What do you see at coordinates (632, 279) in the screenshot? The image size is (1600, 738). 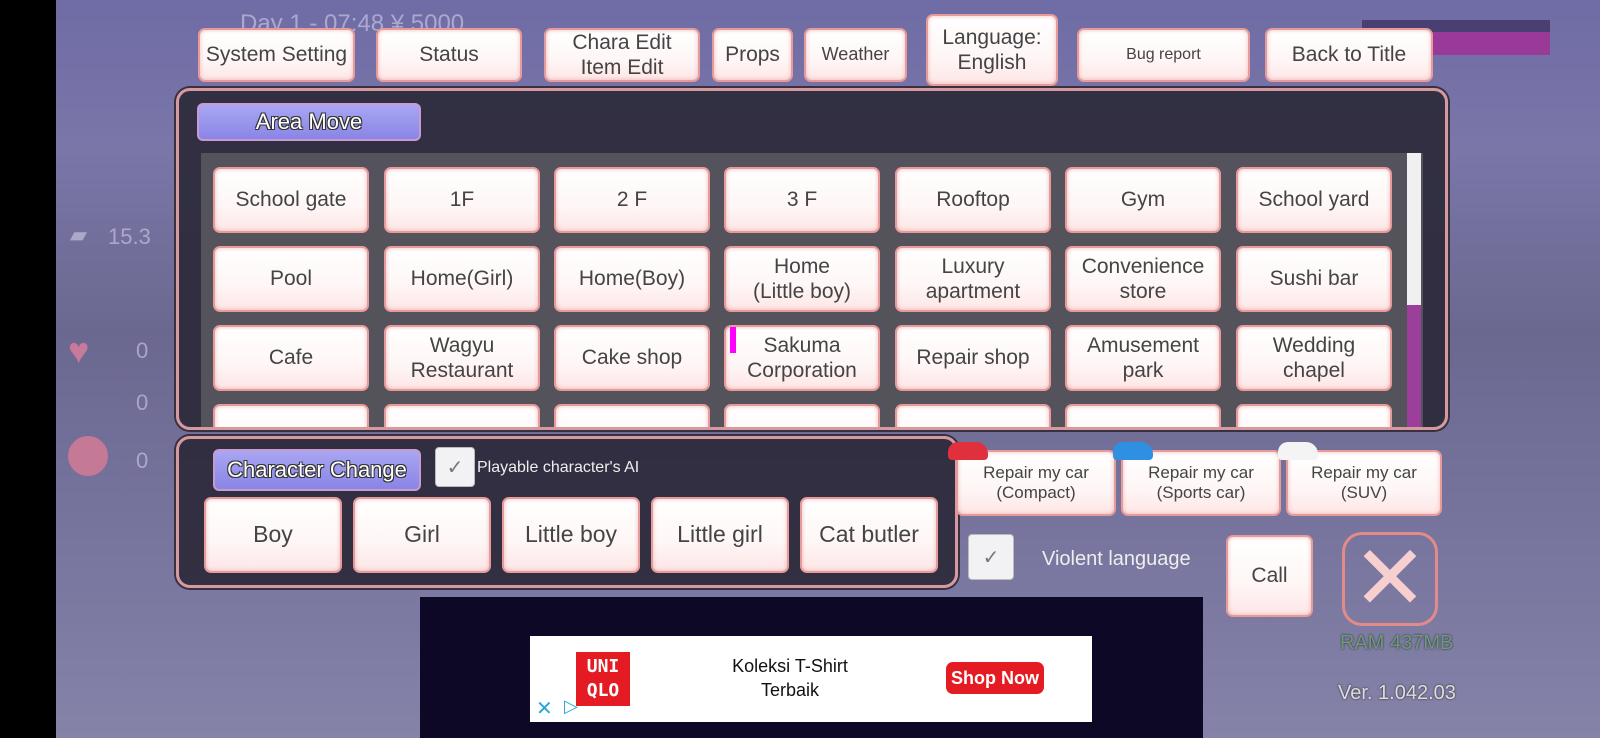 I see `area-button: Home(Boy)` at bounding box center [632, 279].